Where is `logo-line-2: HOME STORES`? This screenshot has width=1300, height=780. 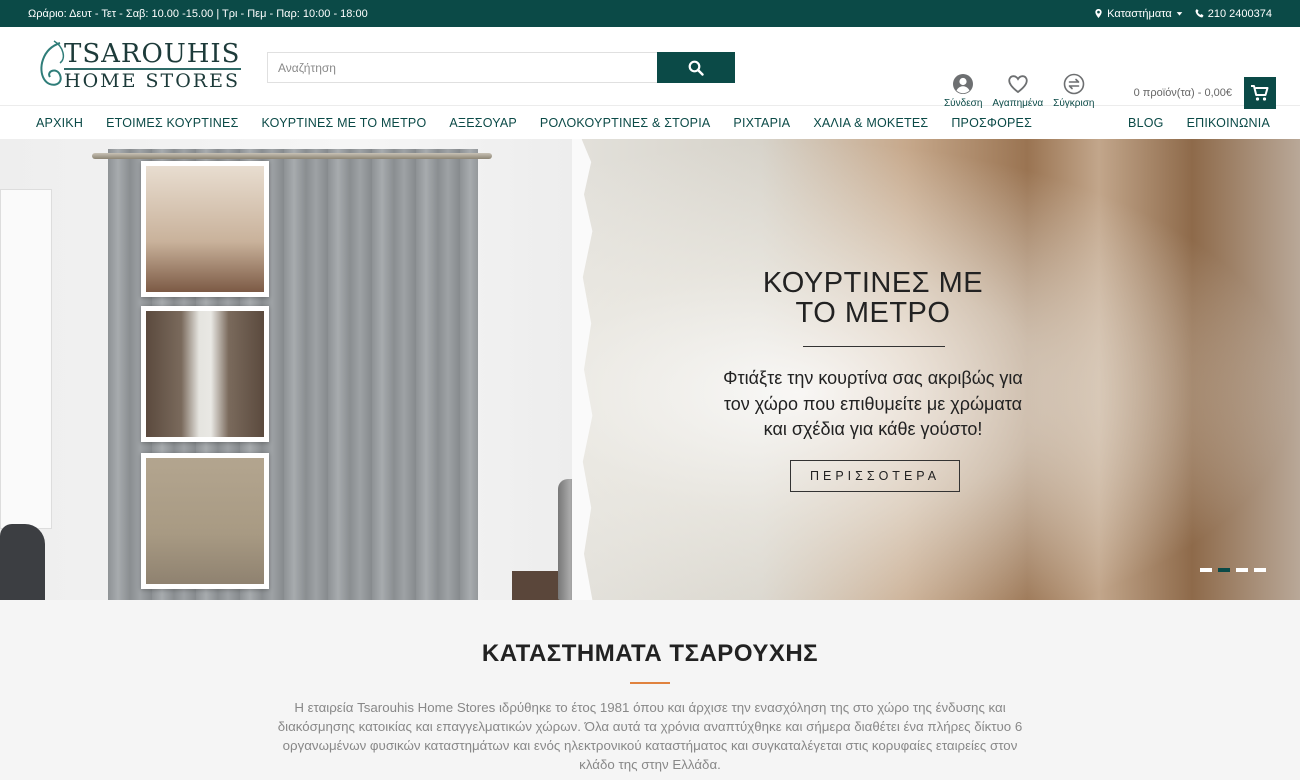 logo-line-2: HOME STORES is located at coordinates (152, 80).